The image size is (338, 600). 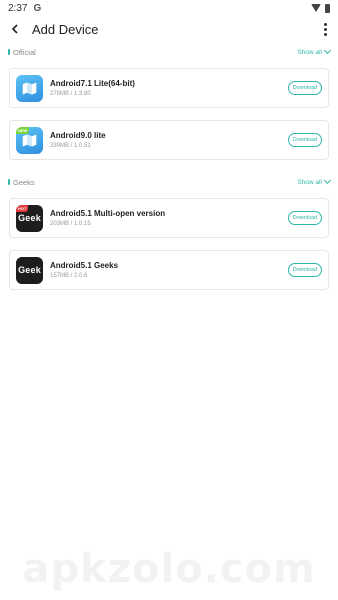 I want to click on device-name: Android5.1 Geeks, so click(x=84, y=265).